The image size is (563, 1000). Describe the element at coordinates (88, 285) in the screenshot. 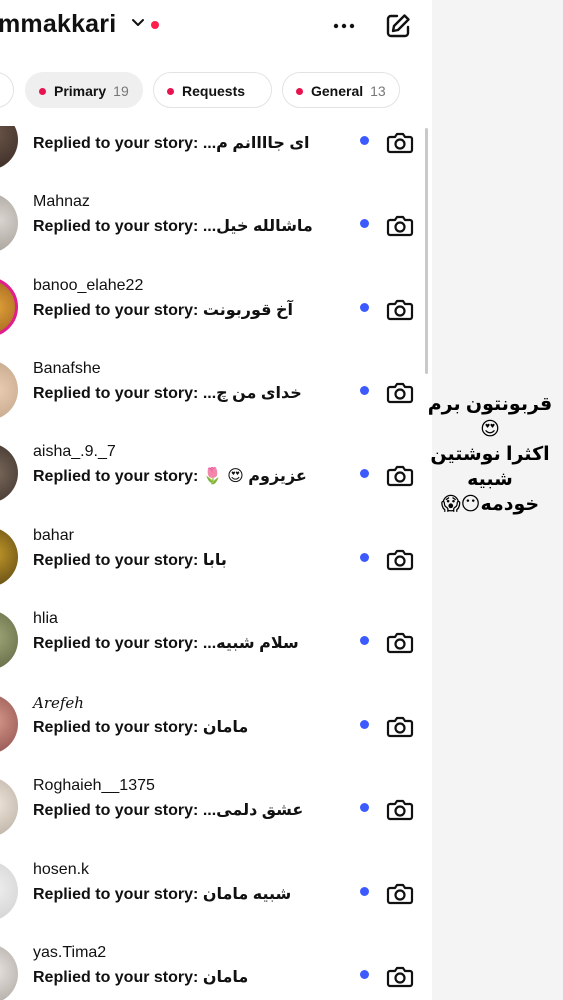

I see `thread-name: banoo_elahe22` at that location.